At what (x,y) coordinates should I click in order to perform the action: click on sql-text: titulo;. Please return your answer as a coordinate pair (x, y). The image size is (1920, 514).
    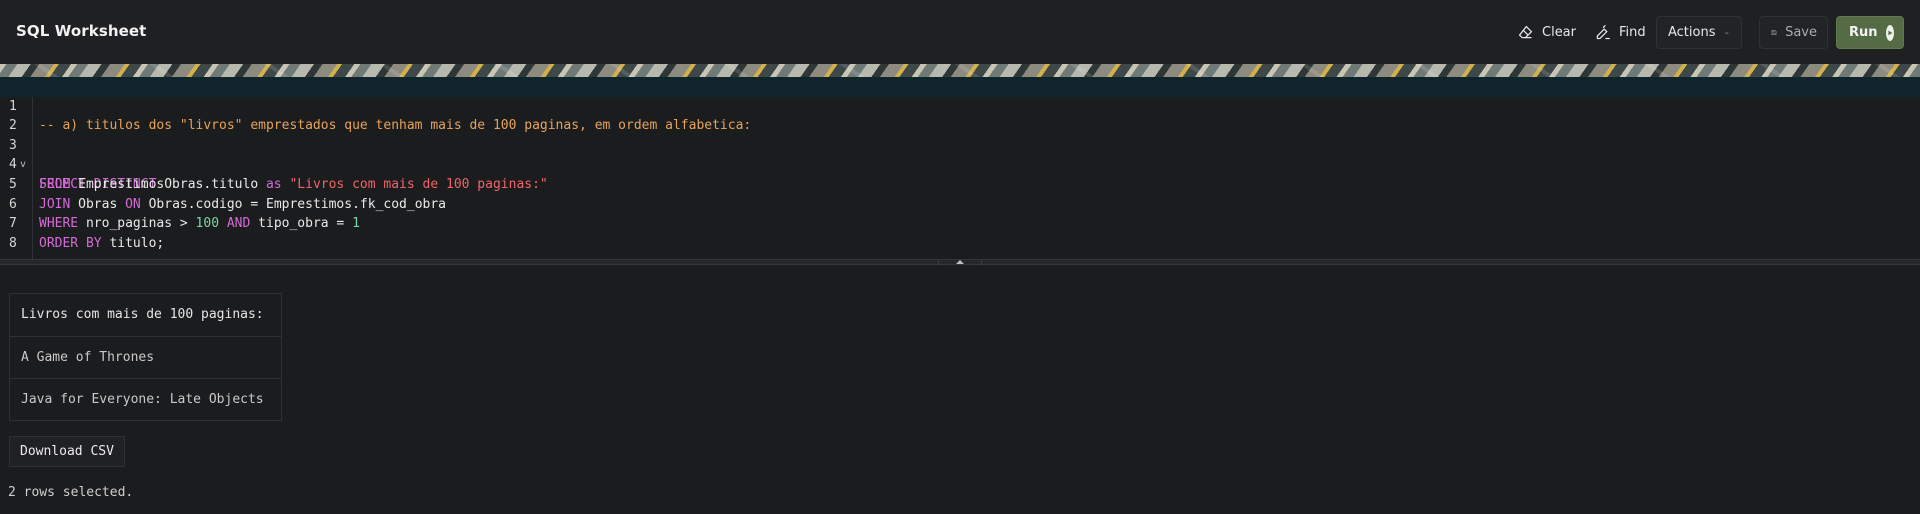
    Looking at the image, I should click on (133, 243).